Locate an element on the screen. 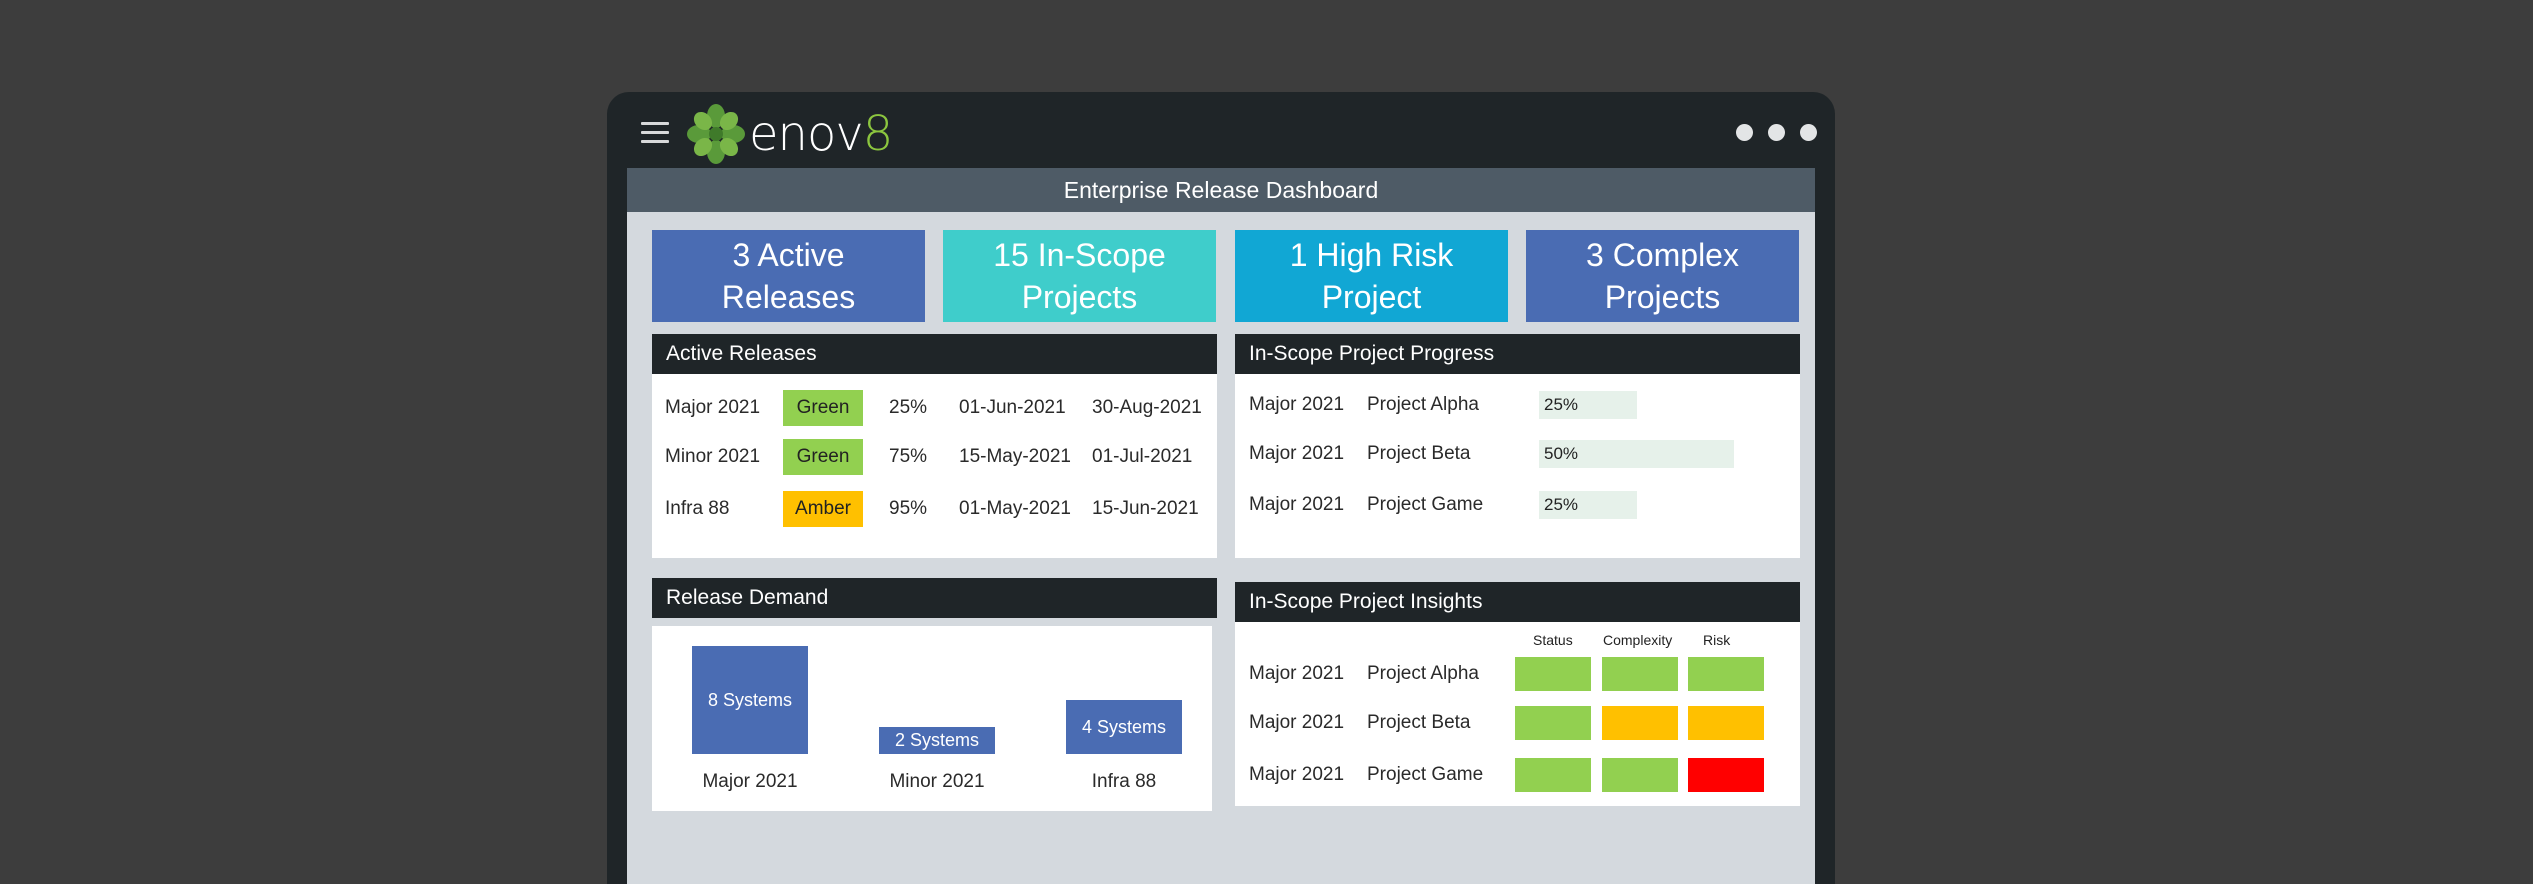 This screenshot has width=2533, height=884. chart-bar: 4 Systems is located at coordinates (1124, 727).